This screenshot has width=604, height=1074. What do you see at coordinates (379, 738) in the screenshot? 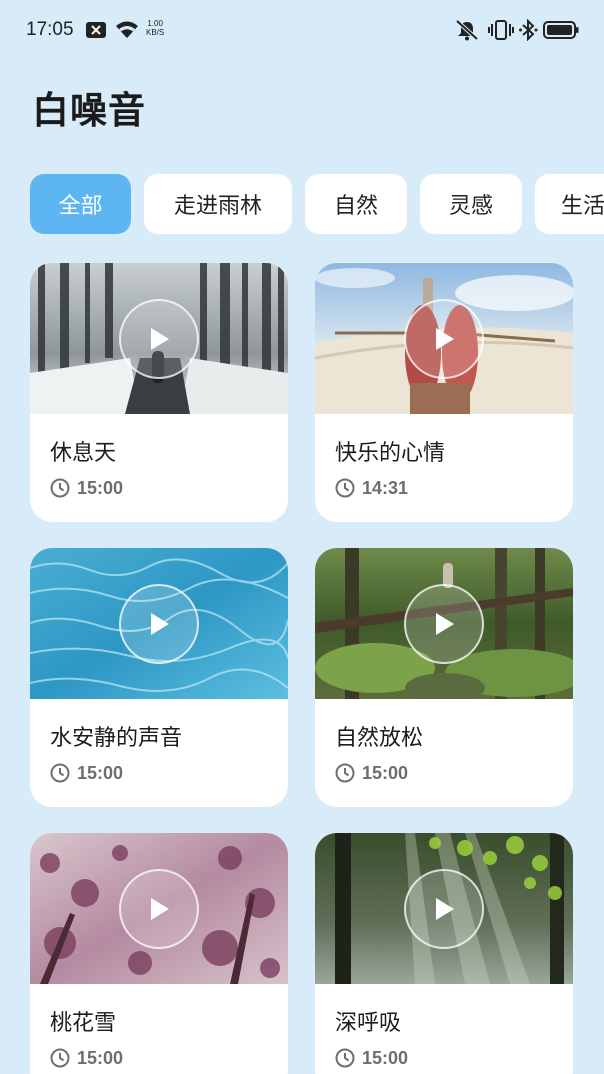
I see `card-title: 自然放松` at bounding box center [379, 738].